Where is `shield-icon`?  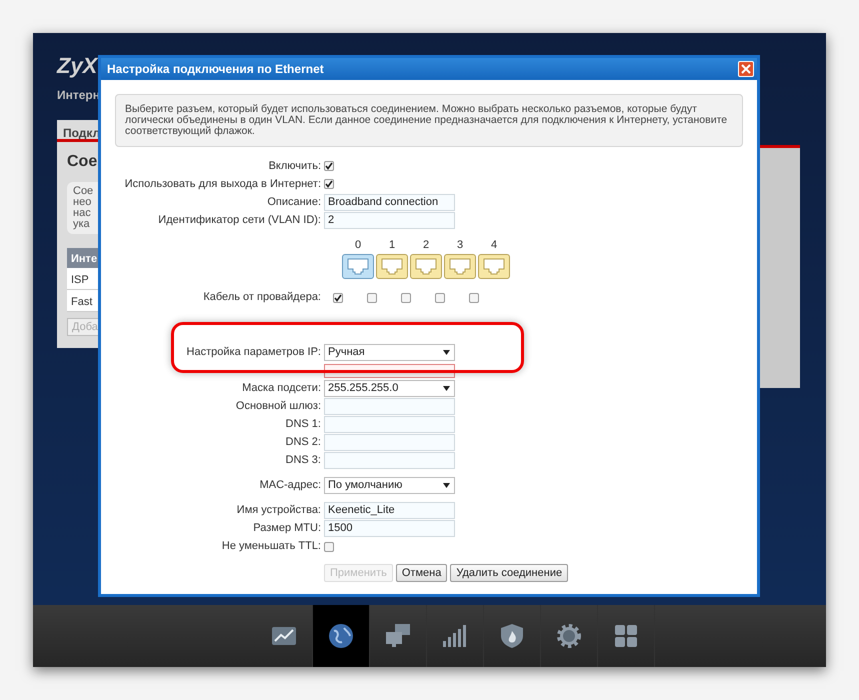
shield-icon is located at coordinates (512, 636).